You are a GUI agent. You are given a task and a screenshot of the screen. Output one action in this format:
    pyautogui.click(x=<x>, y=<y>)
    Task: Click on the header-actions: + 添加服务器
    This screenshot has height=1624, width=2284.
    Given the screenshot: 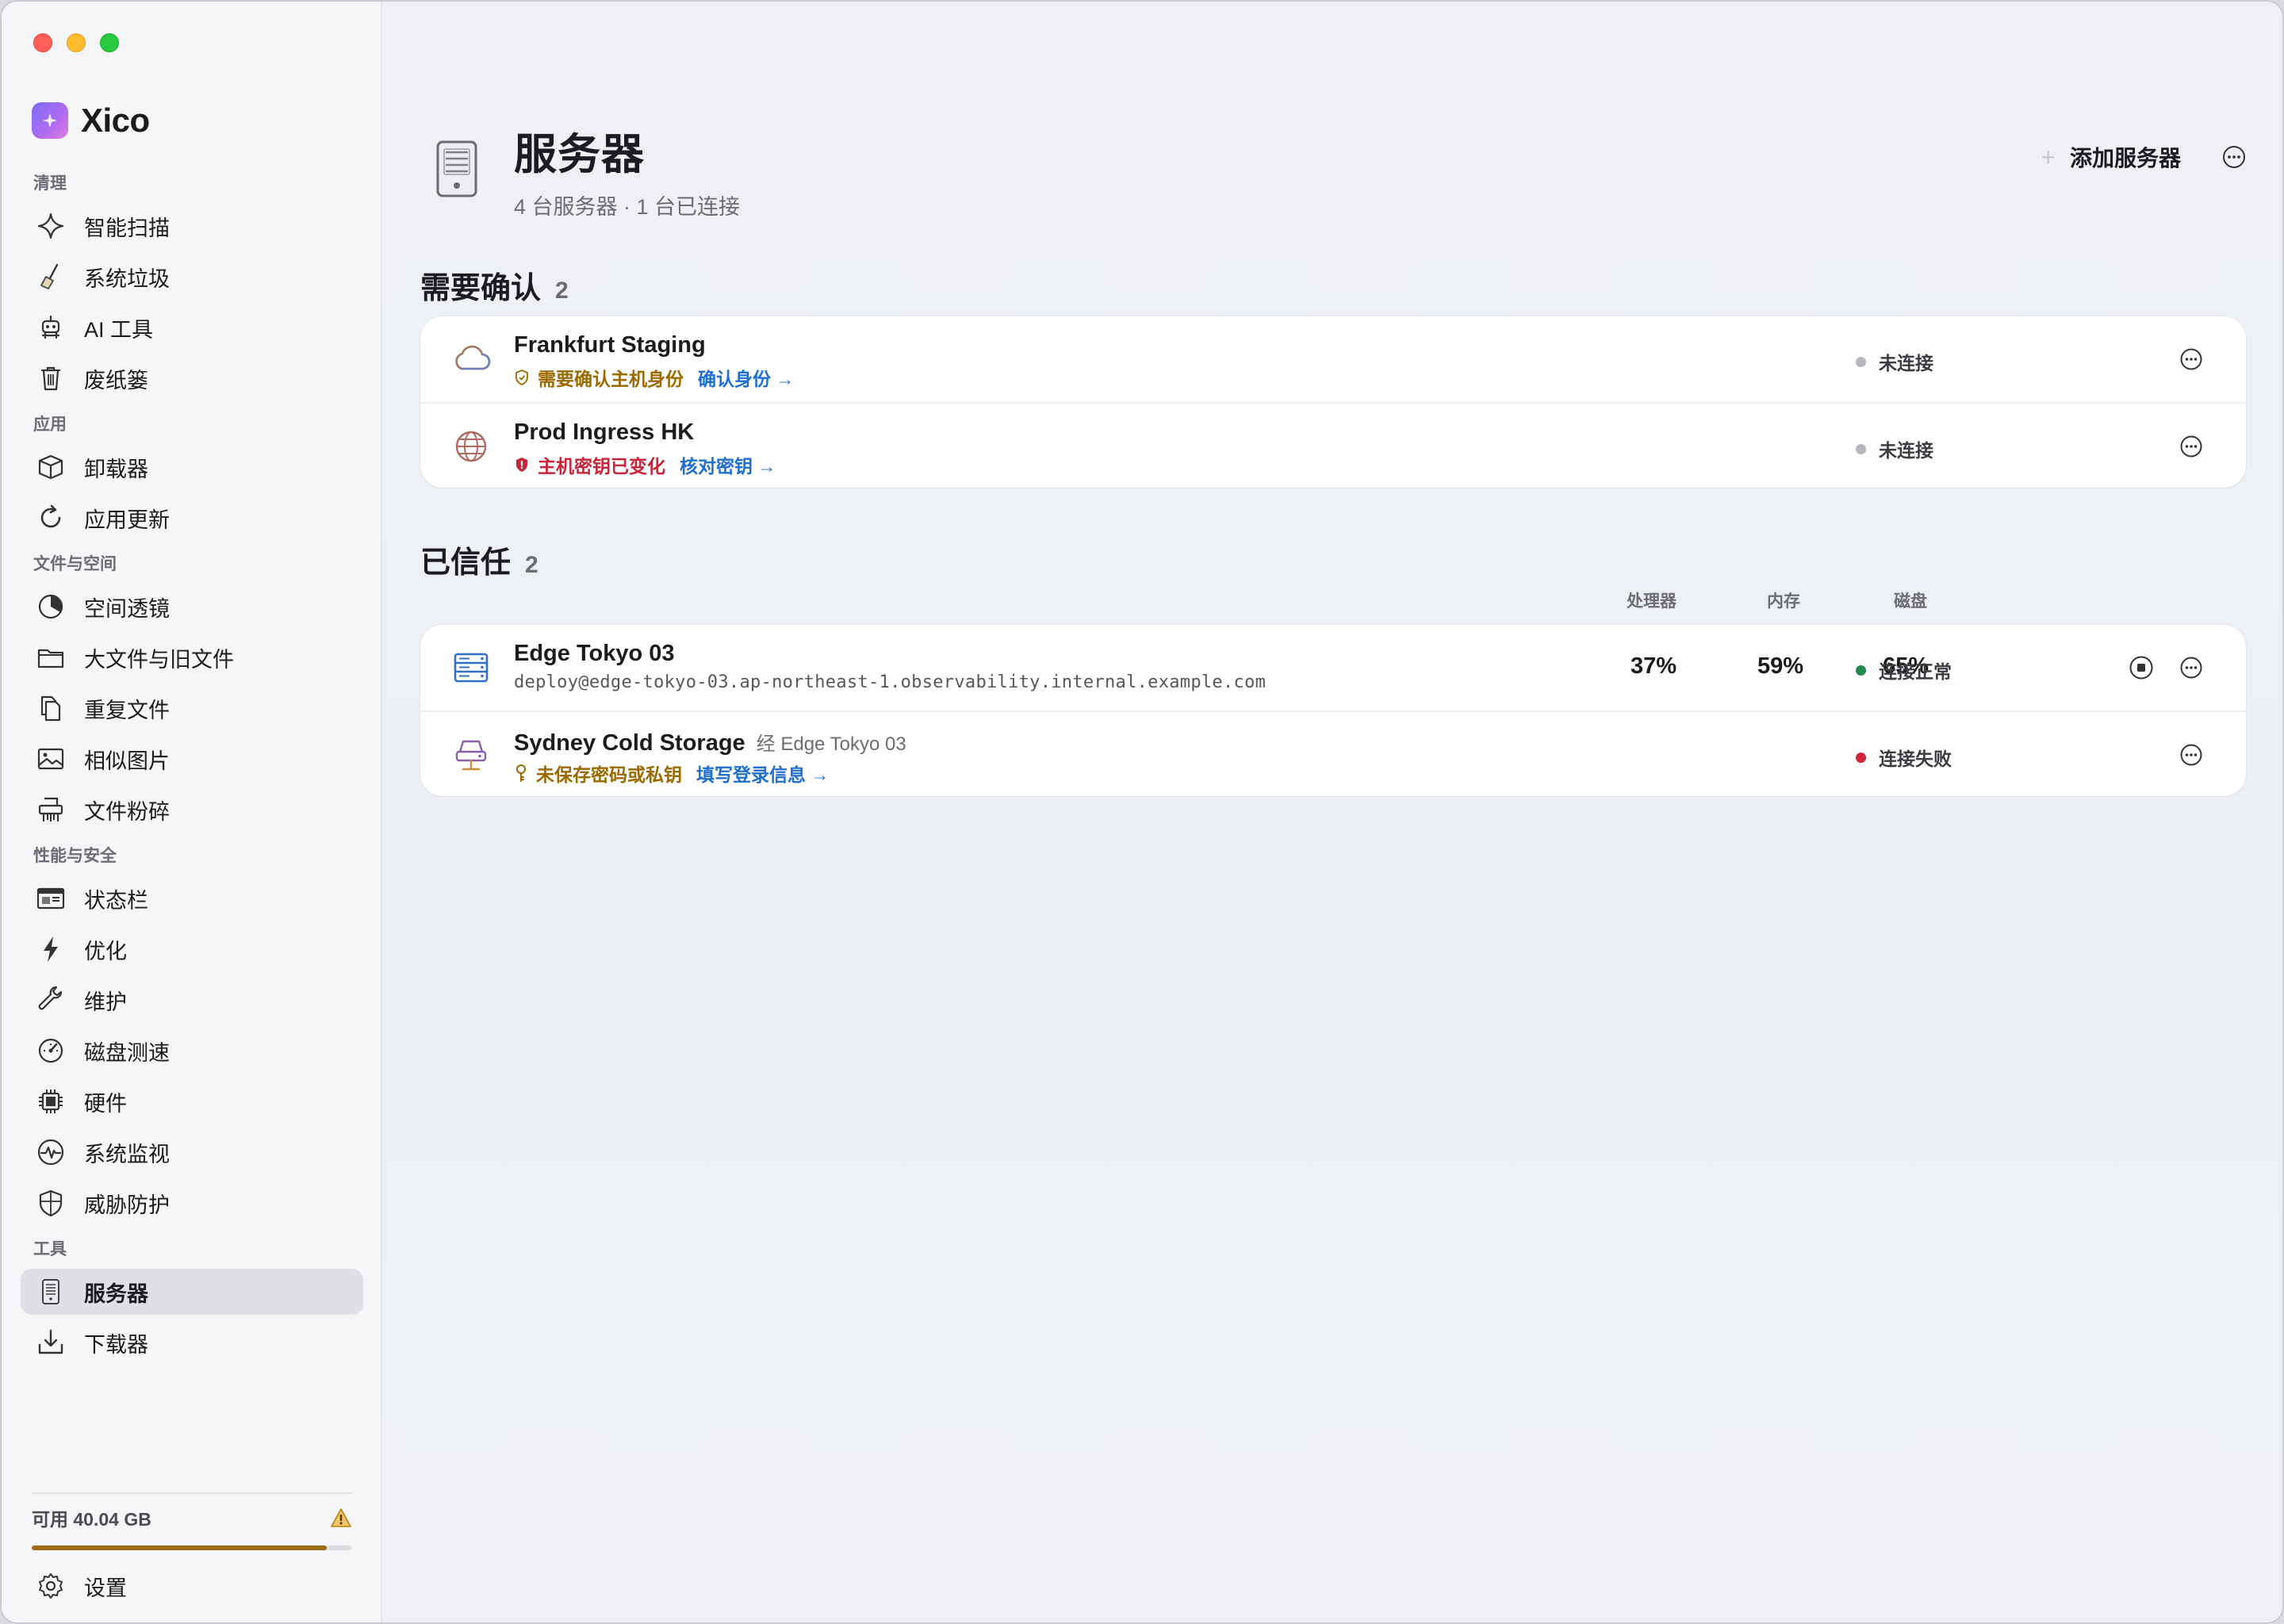 What is the action you would take?
    pyautogui.click(x=2143, y=157)
    